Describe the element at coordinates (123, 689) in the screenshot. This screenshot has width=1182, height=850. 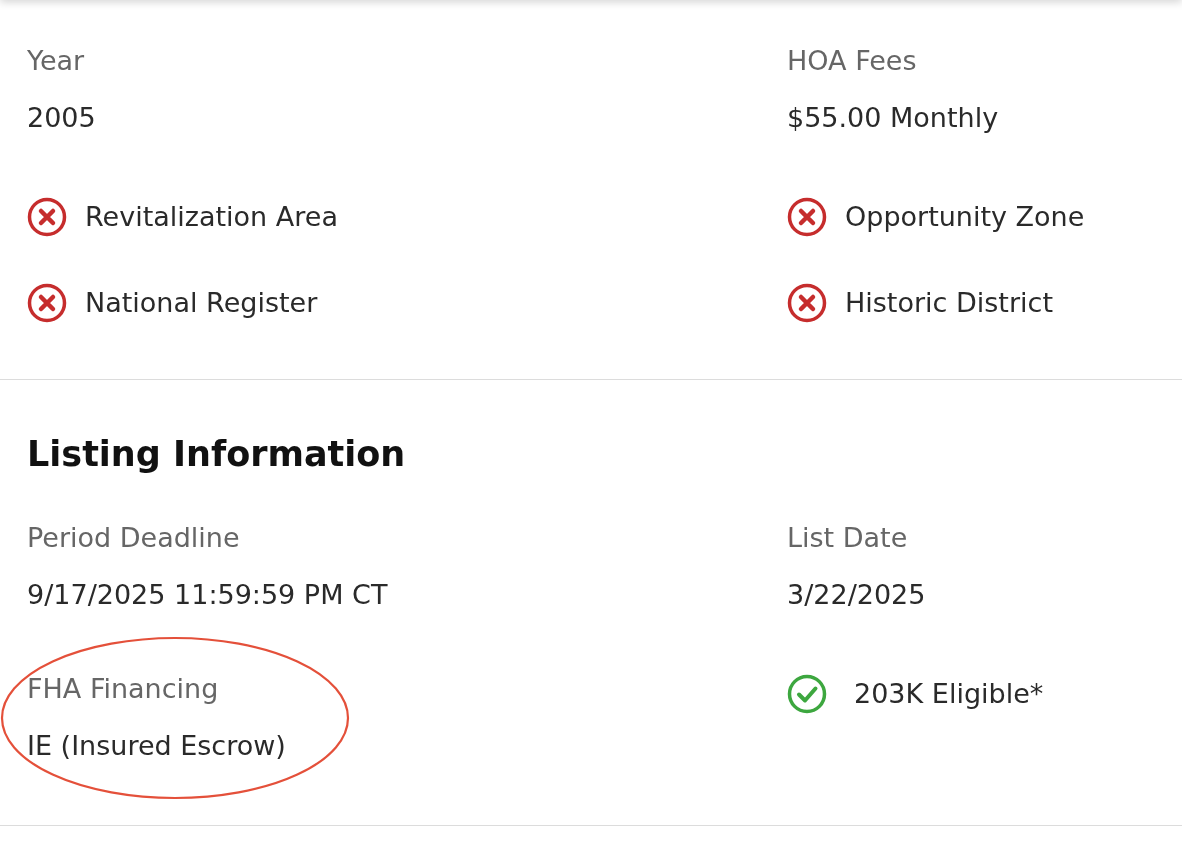
I see `field-label: FHA Financing` at that location.